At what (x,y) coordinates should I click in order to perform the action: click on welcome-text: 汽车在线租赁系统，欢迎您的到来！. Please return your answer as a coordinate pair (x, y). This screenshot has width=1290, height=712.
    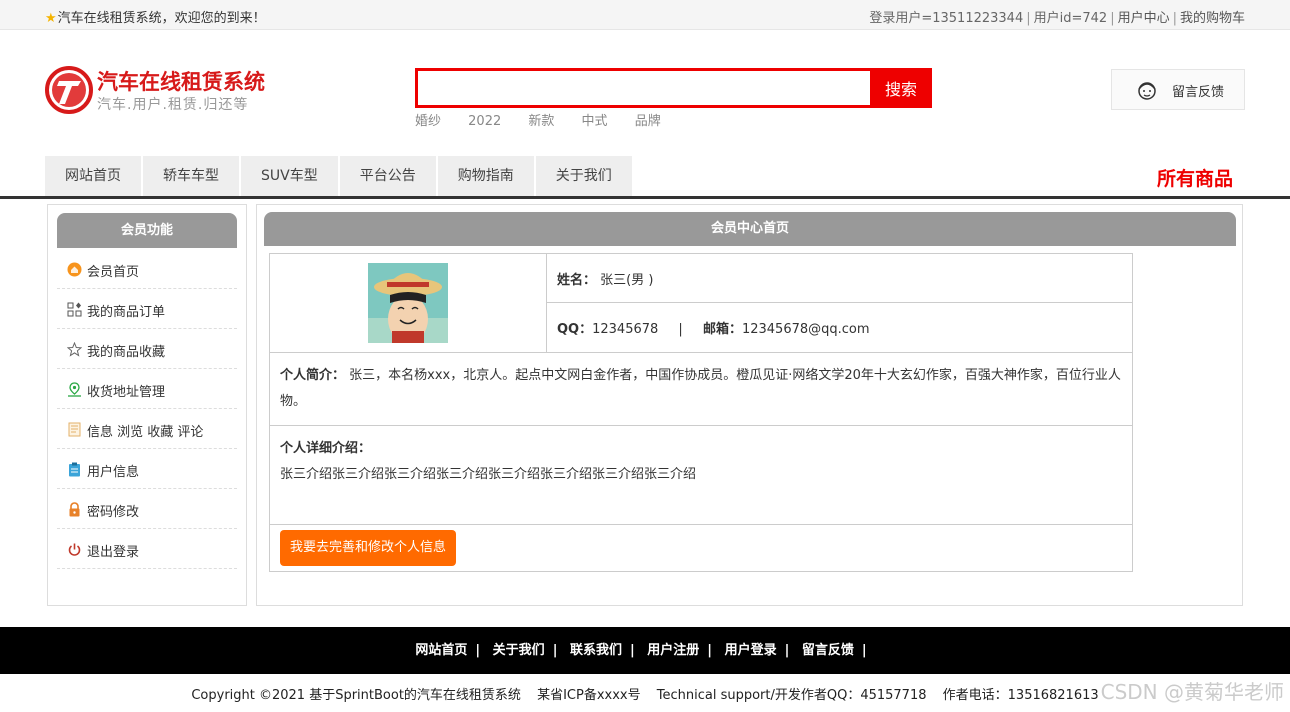
    Looking at the image, I should click on (161, 18).